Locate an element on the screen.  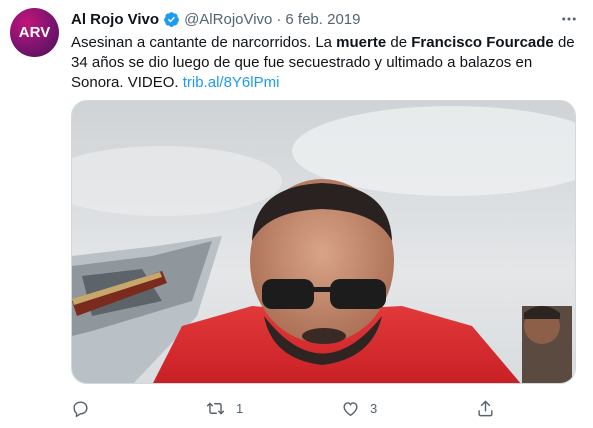
retweet-button: 1 is located at coordinates (224, 408).